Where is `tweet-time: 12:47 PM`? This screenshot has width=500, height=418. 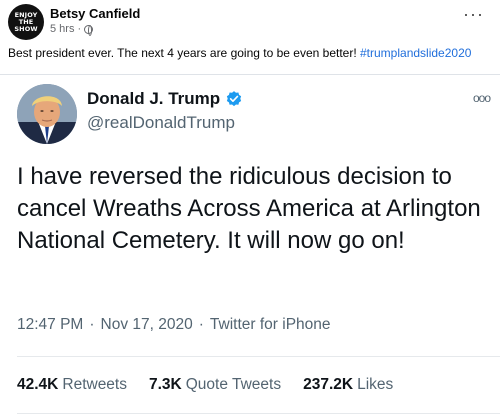 tweet-time: 12:47 PM is located at coordinates (50, 325).